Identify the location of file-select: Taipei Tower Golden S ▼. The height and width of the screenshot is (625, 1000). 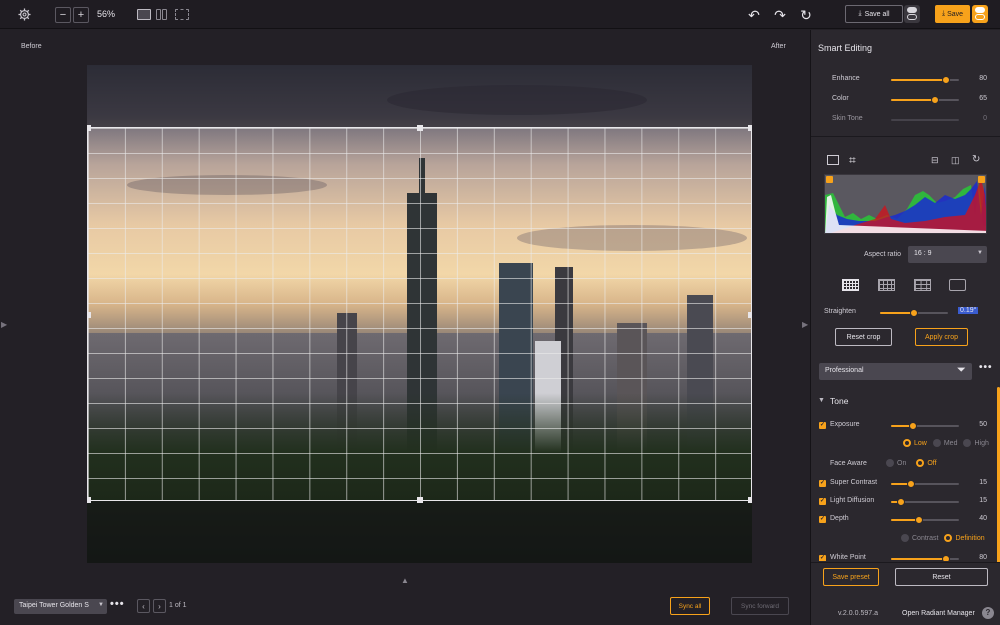
(60, 606).